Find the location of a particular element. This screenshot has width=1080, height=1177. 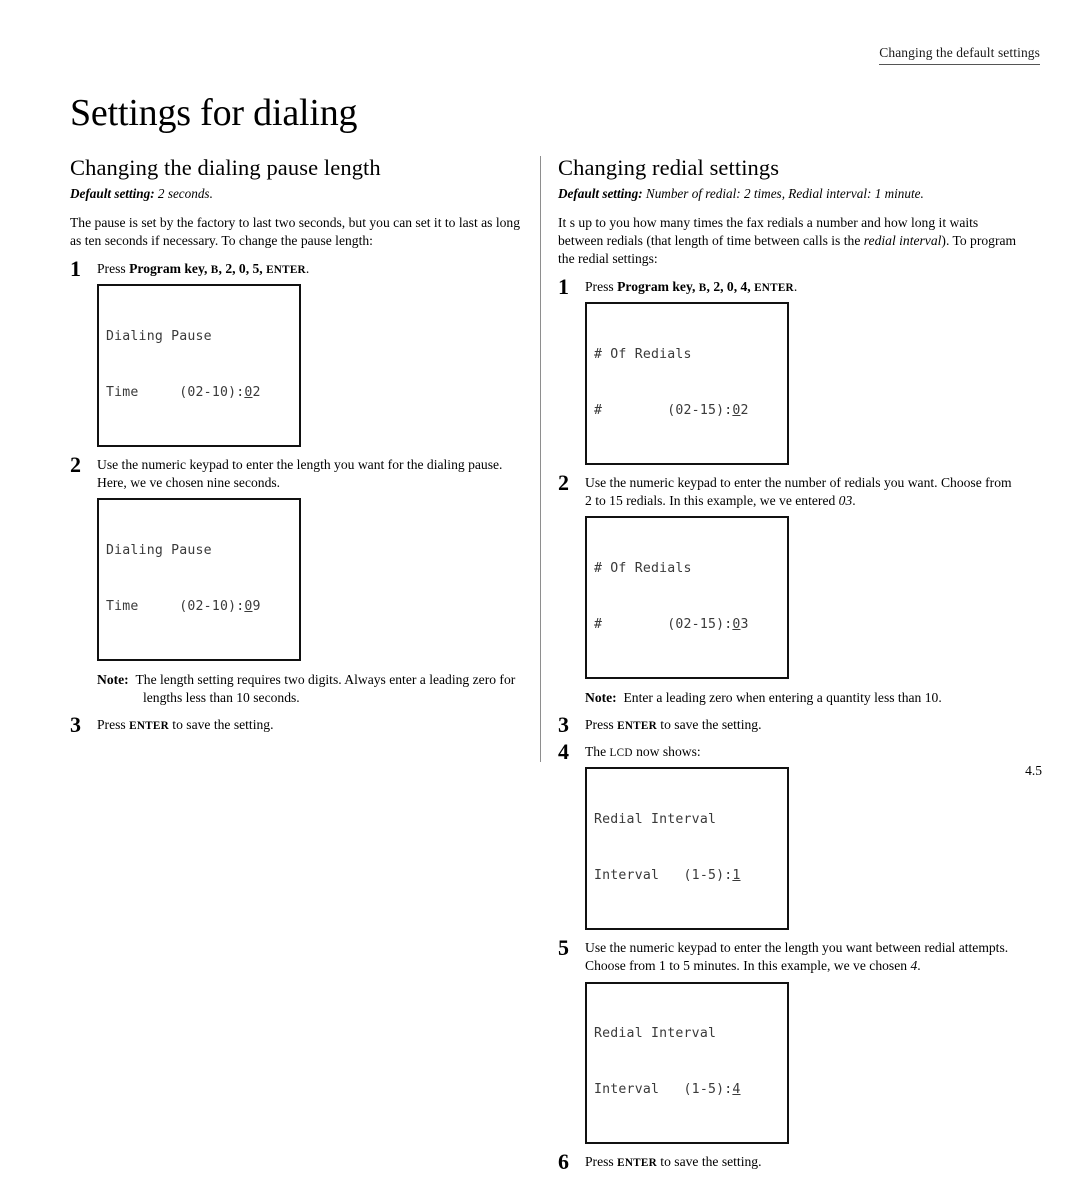

right-lcd-2-line-2: # (02-15):03 is located at coordinates (687, 625).